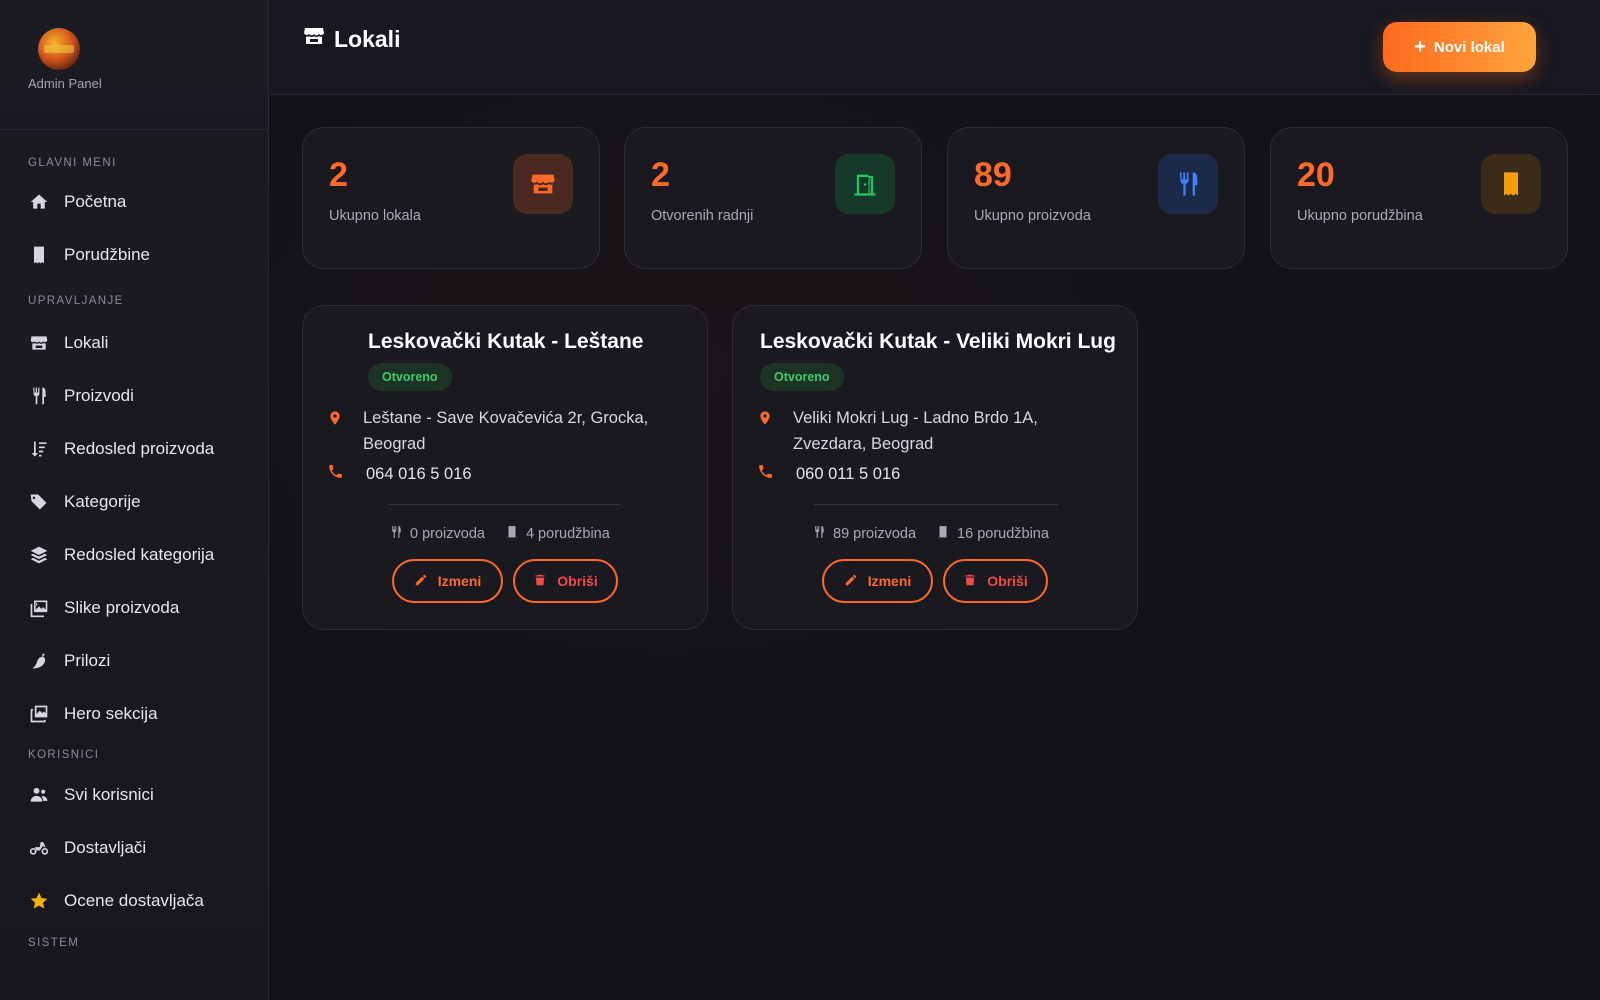 This screenshot has width=1600, height=1000. I want to click on sidebar-item-label: Ocene dostavljača, so click(134, 900).